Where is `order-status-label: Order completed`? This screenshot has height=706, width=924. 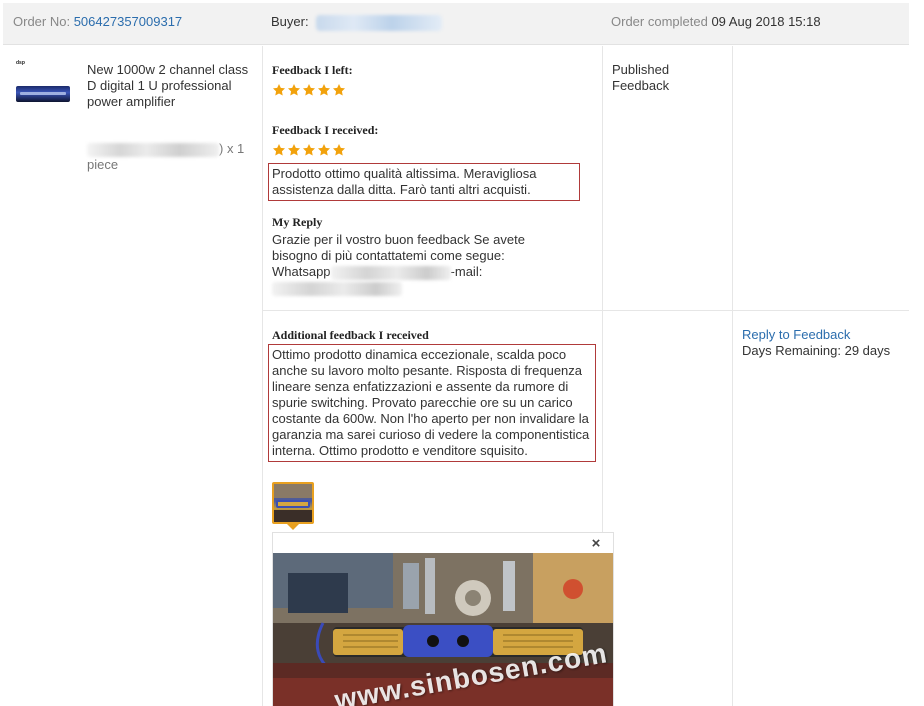 order-status-label: Order completed is located at coordinates (659, 21).